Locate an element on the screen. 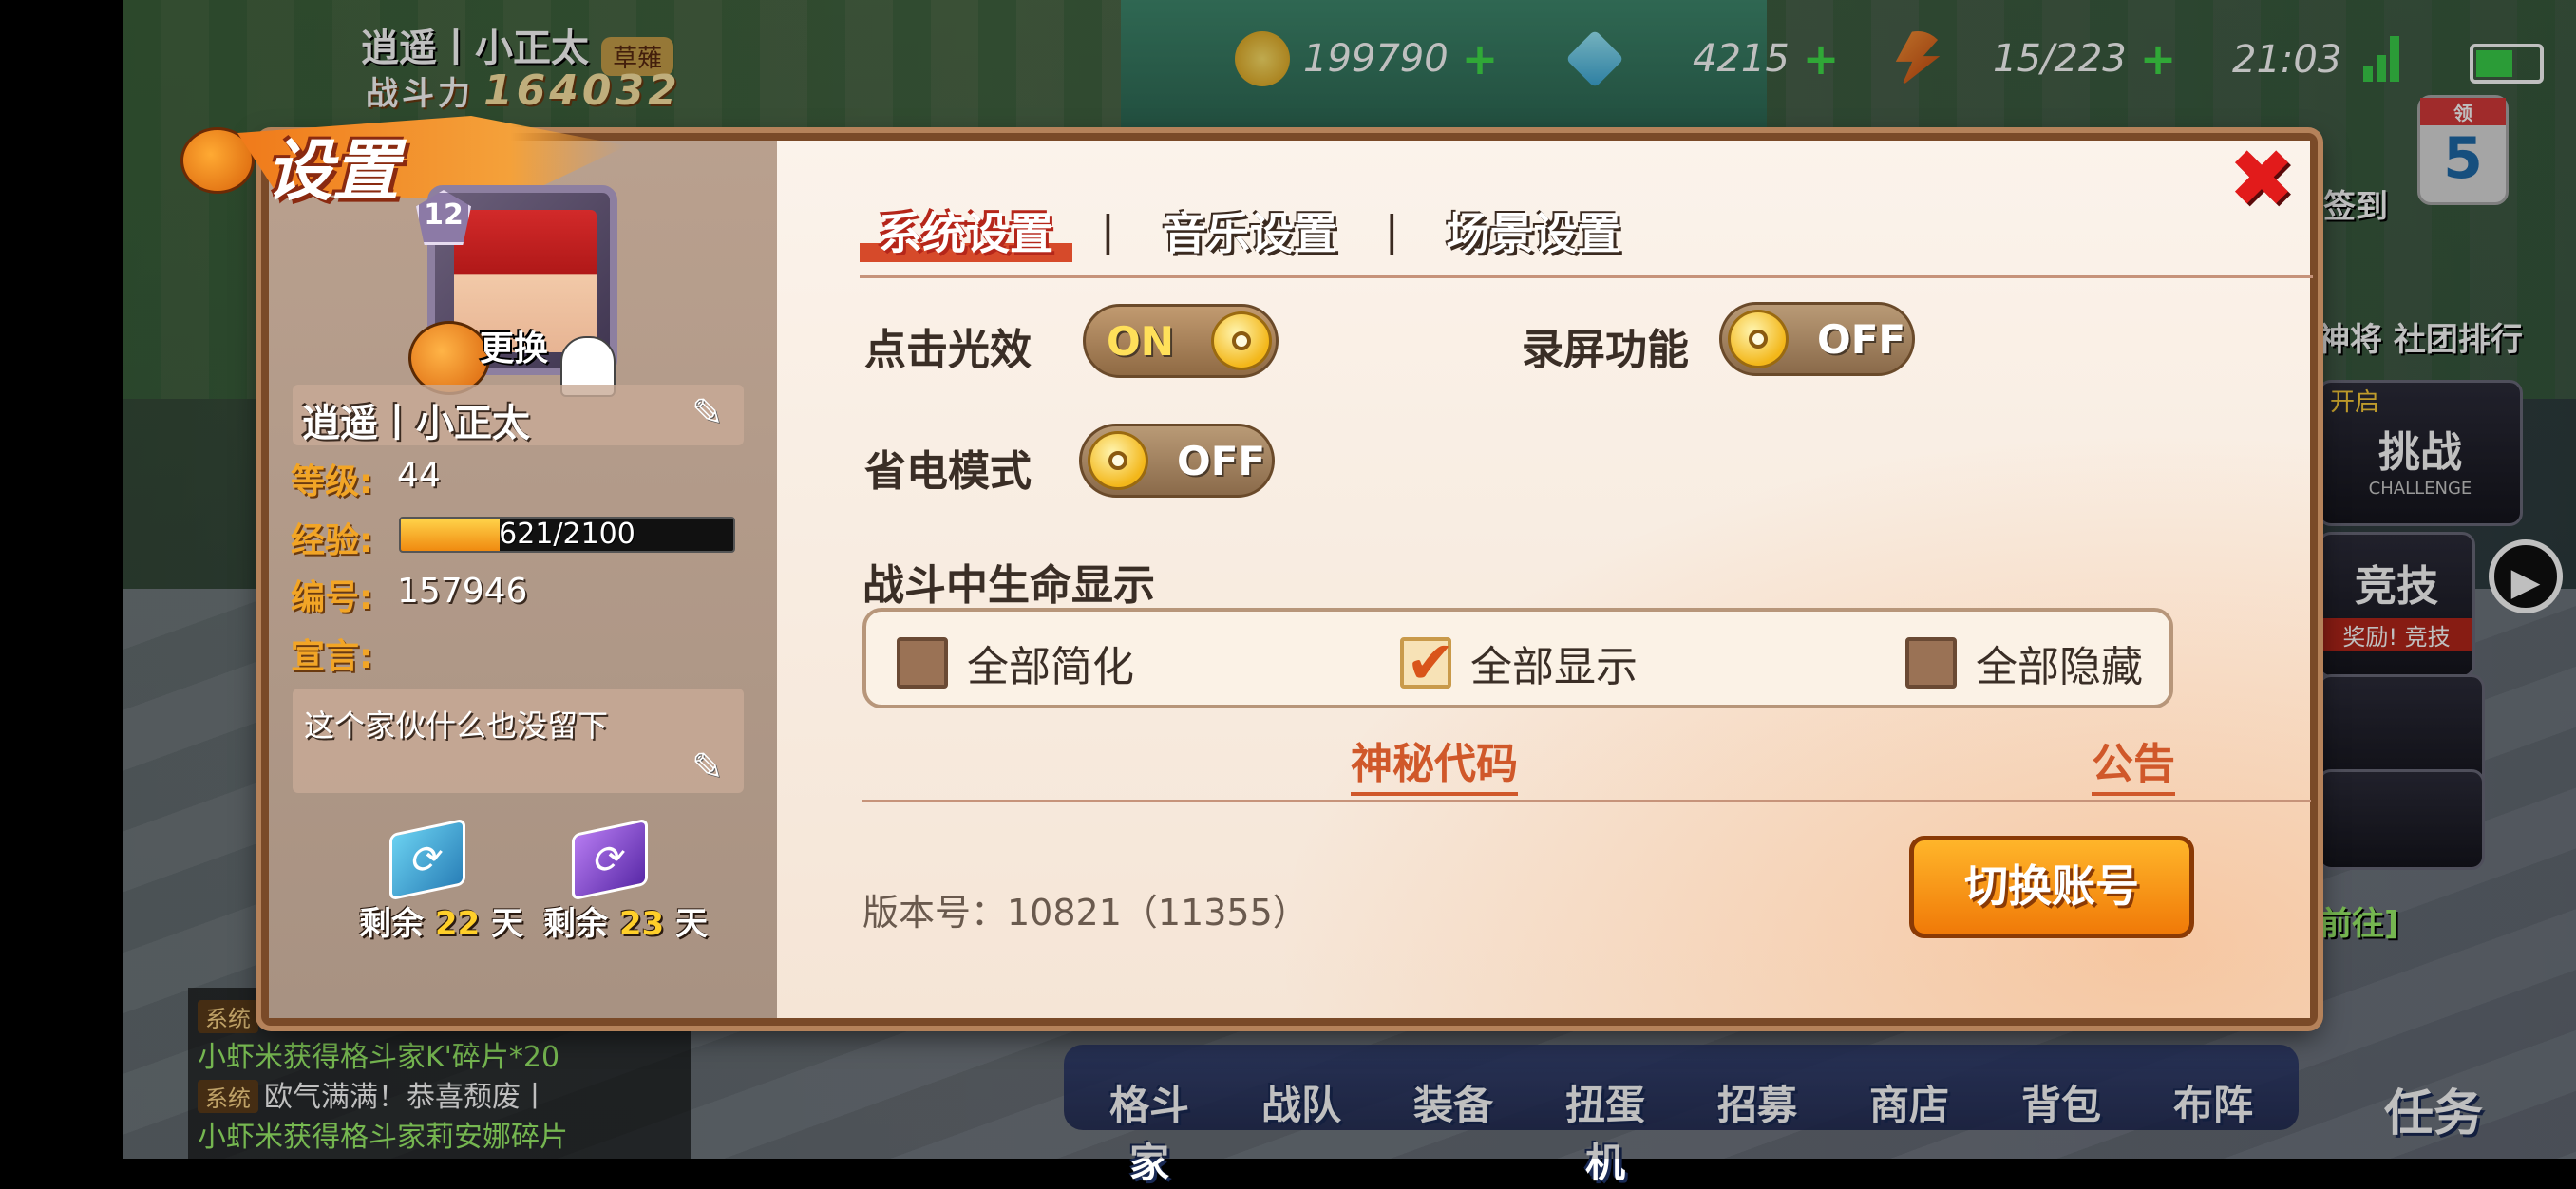  hp-option-simplify: 全部简化 is located at coordinates (1015, 662).